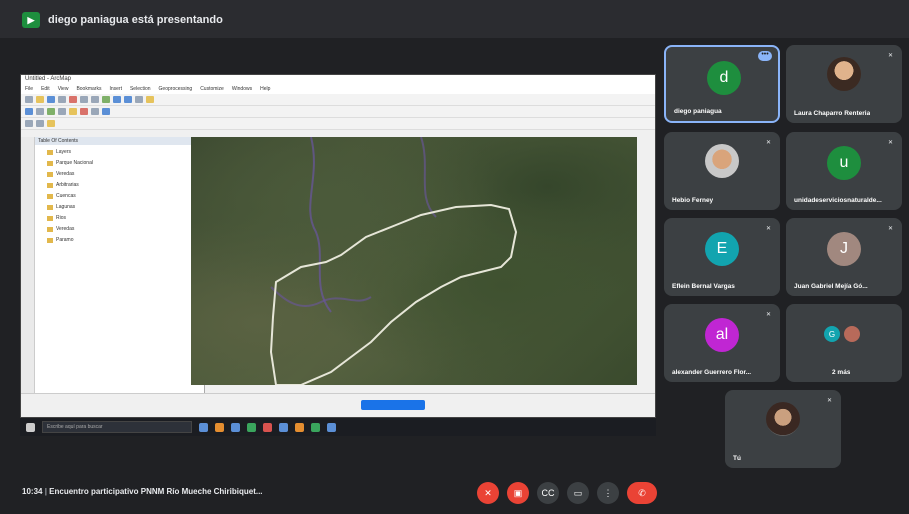  I want to click on save-icon, so click(51, 99).